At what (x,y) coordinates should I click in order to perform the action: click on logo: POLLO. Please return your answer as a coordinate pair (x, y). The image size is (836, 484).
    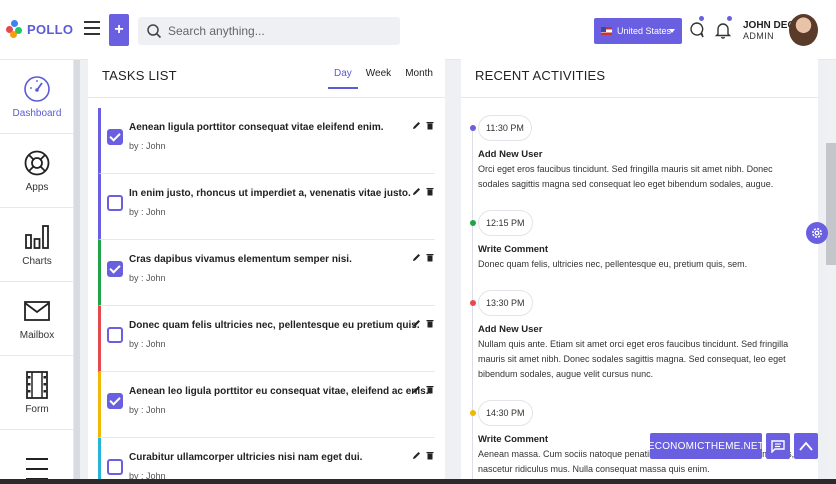
    Looking at the image, I should click on (39, 29).